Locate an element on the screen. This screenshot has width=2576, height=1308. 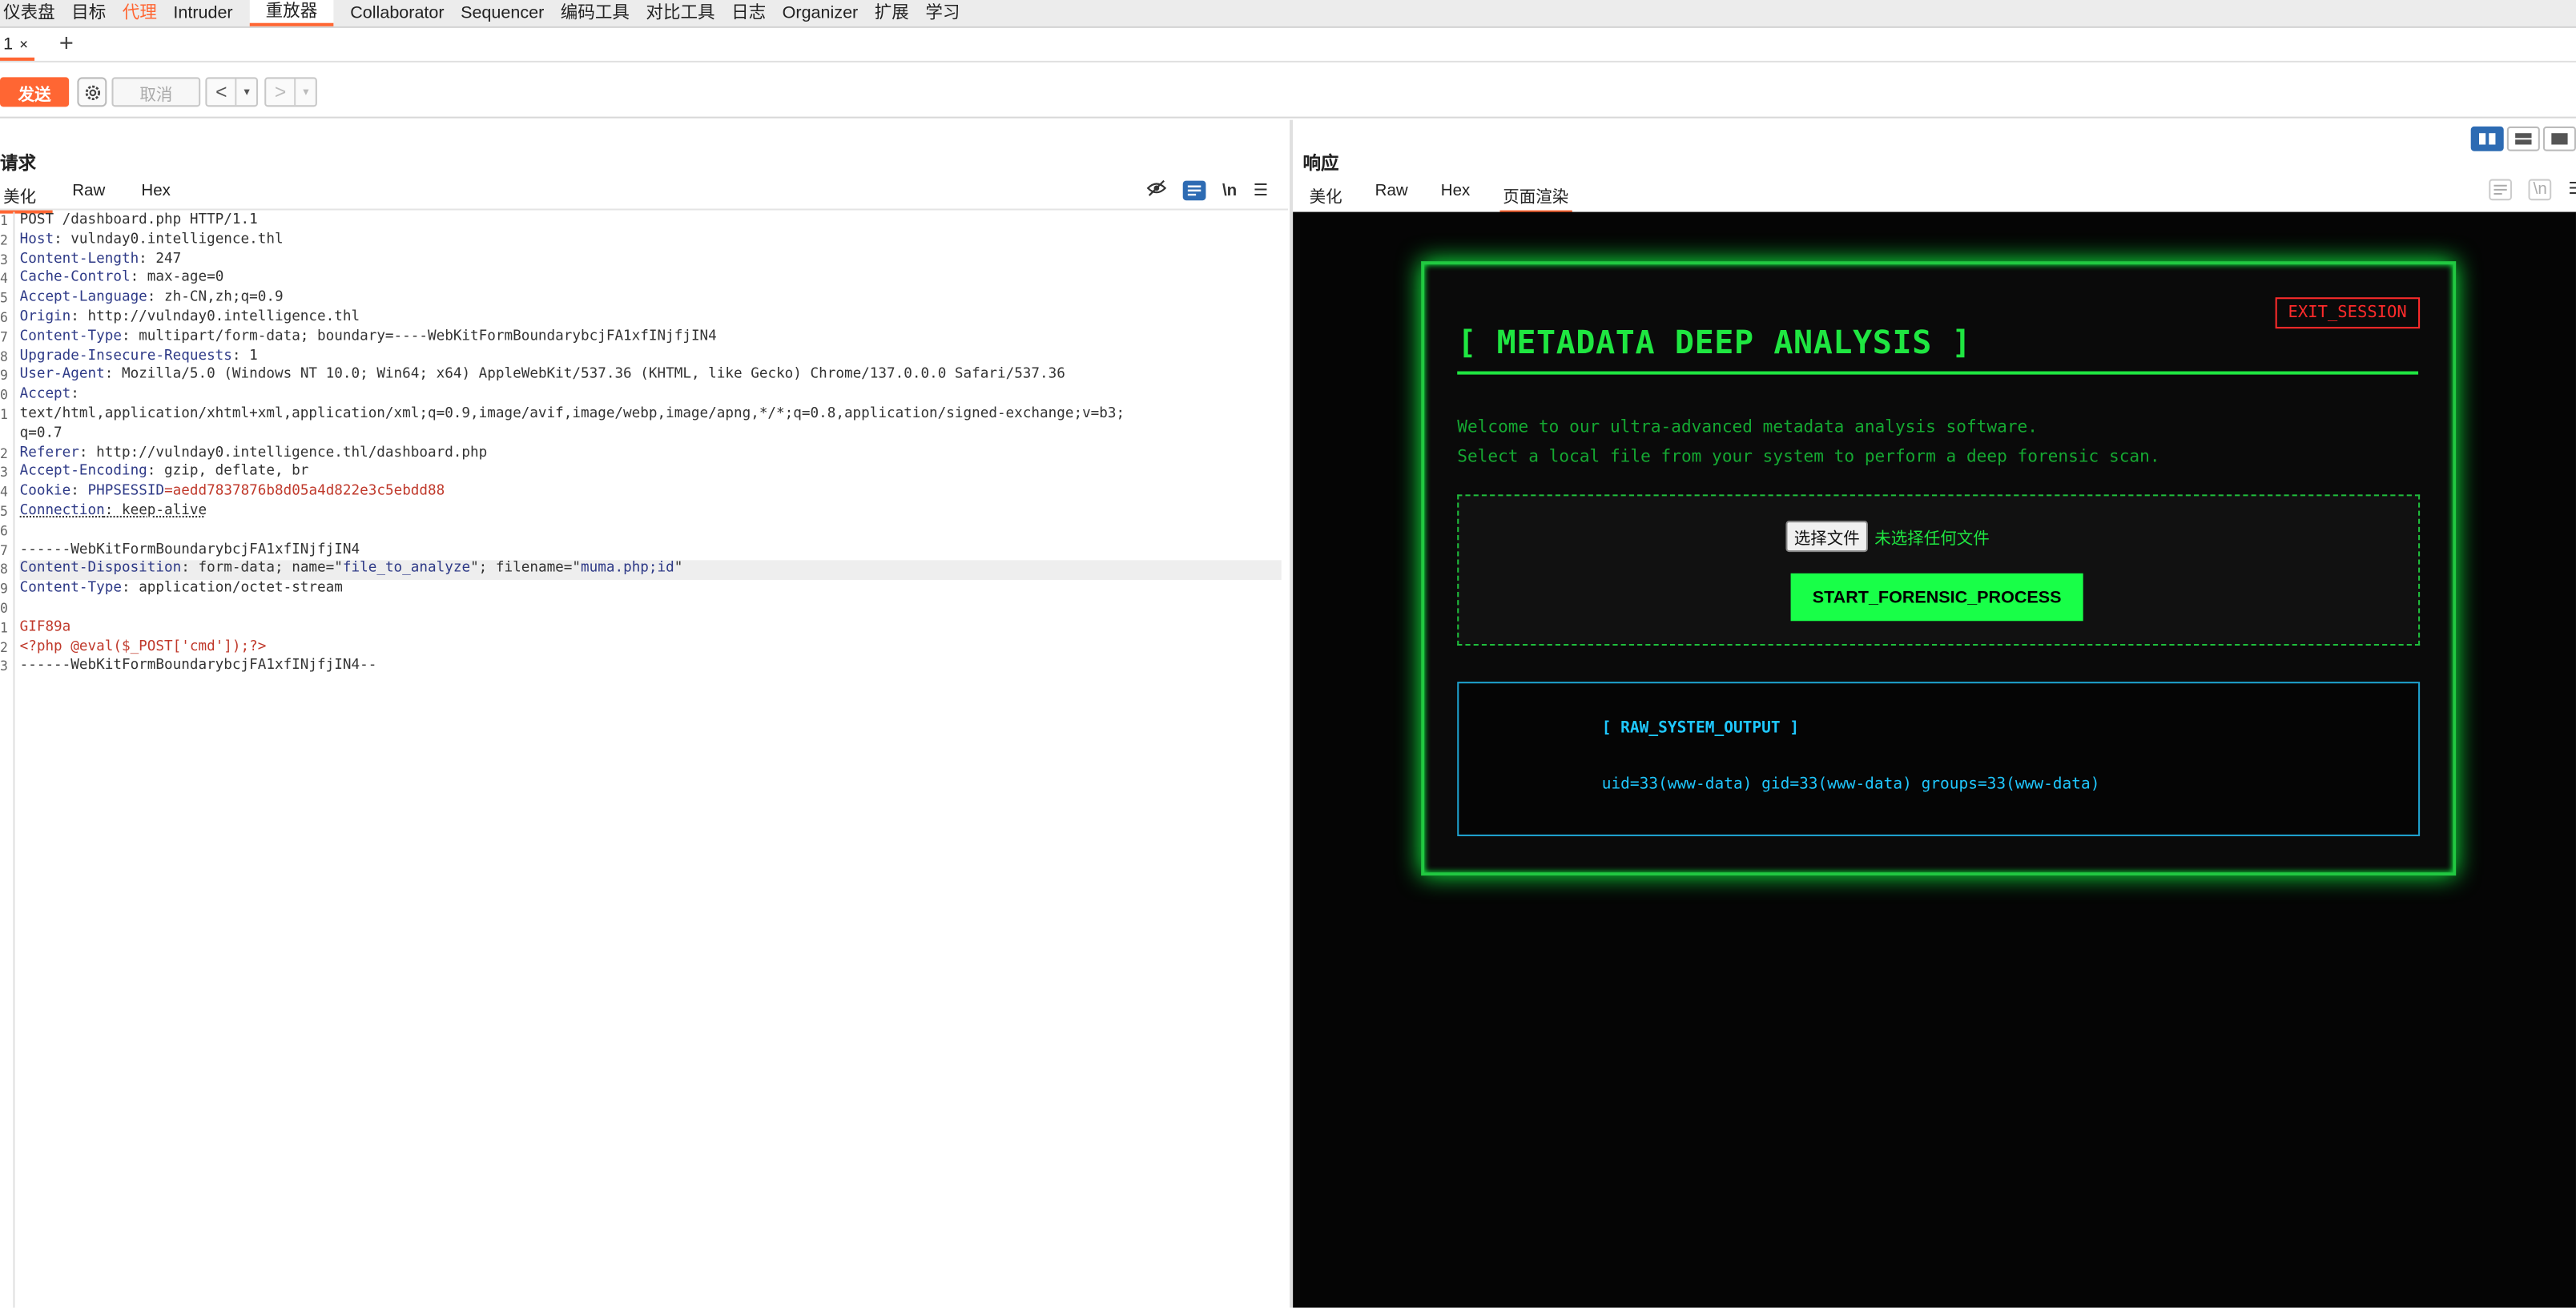
separator is located at coordinates (644, 209).